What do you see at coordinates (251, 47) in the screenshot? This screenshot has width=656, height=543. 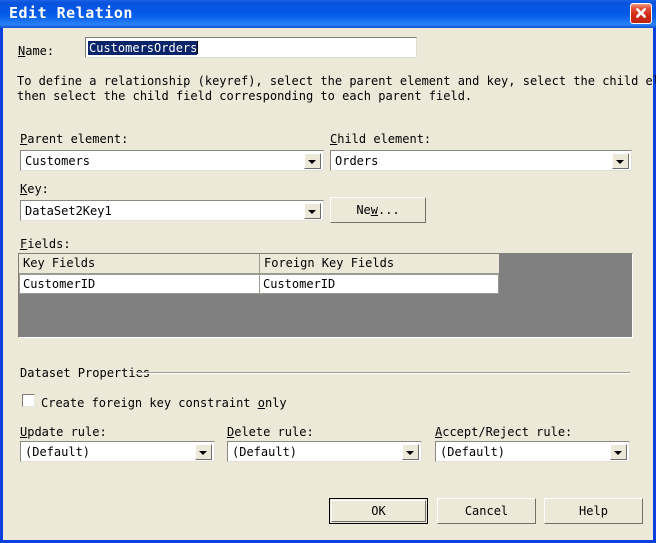 I see `relation-name-input: CustomersOrders` at bounding box center [251, 47].